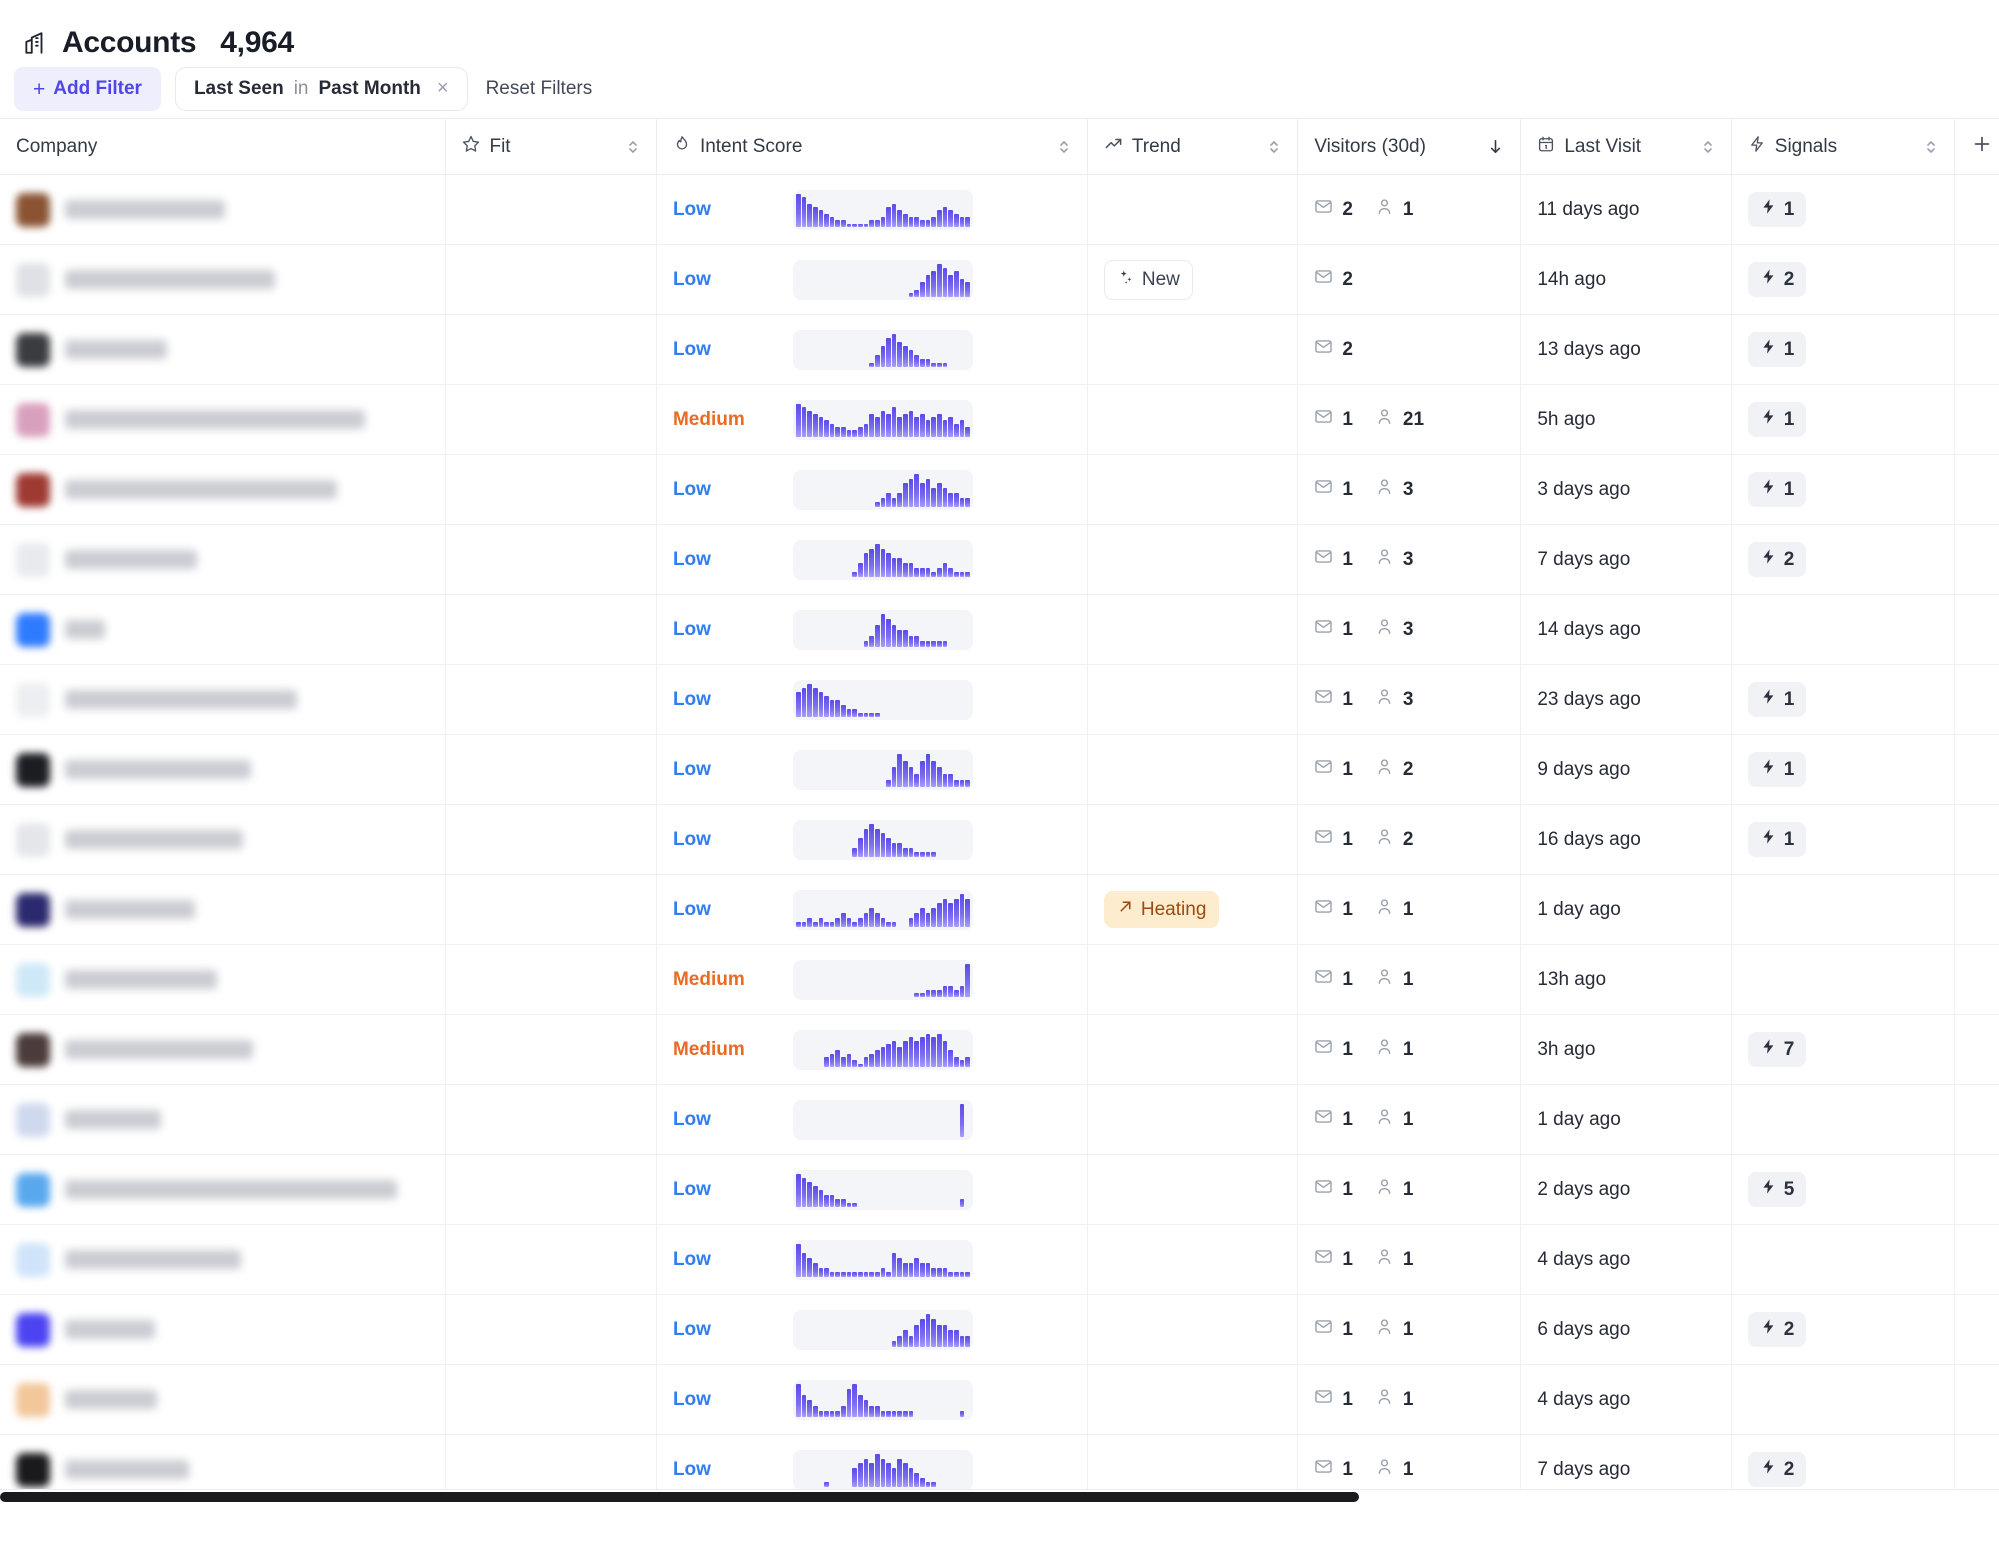 This screenshot has width=1999, height=1547. What do you see at coordinates (1193, 146) in the screenshot?
I see `column-header-trend: Trend` at bounding box center [1193, 146].